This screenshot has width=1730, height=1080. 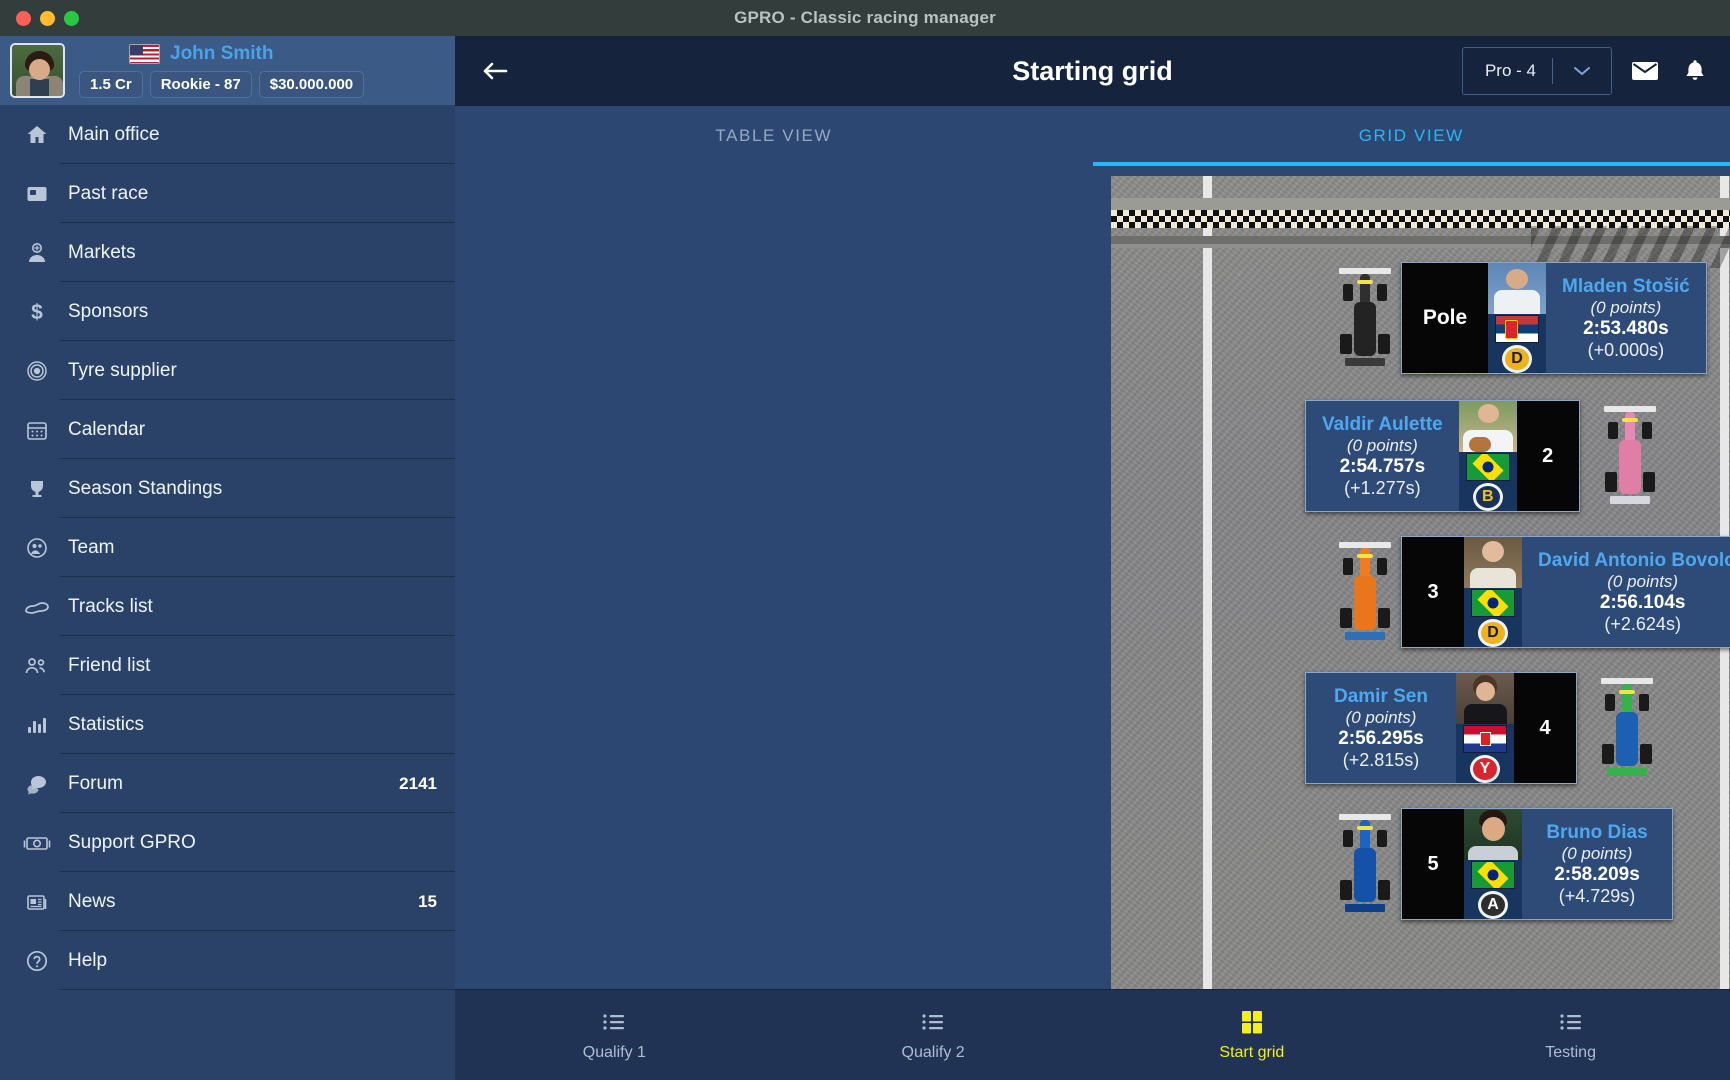 I want to click on tab-grid-view: GRID VIEW, so click(x=1411, y=136).